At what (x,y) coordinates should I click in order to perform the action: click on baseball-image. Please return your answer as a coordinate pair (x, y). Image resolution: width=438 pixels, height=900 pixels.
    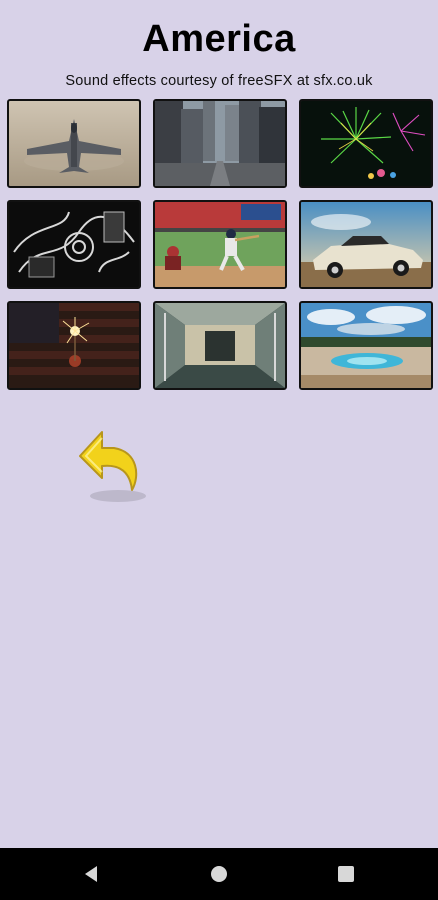
    Looking at the image, I should click on (220, 244).